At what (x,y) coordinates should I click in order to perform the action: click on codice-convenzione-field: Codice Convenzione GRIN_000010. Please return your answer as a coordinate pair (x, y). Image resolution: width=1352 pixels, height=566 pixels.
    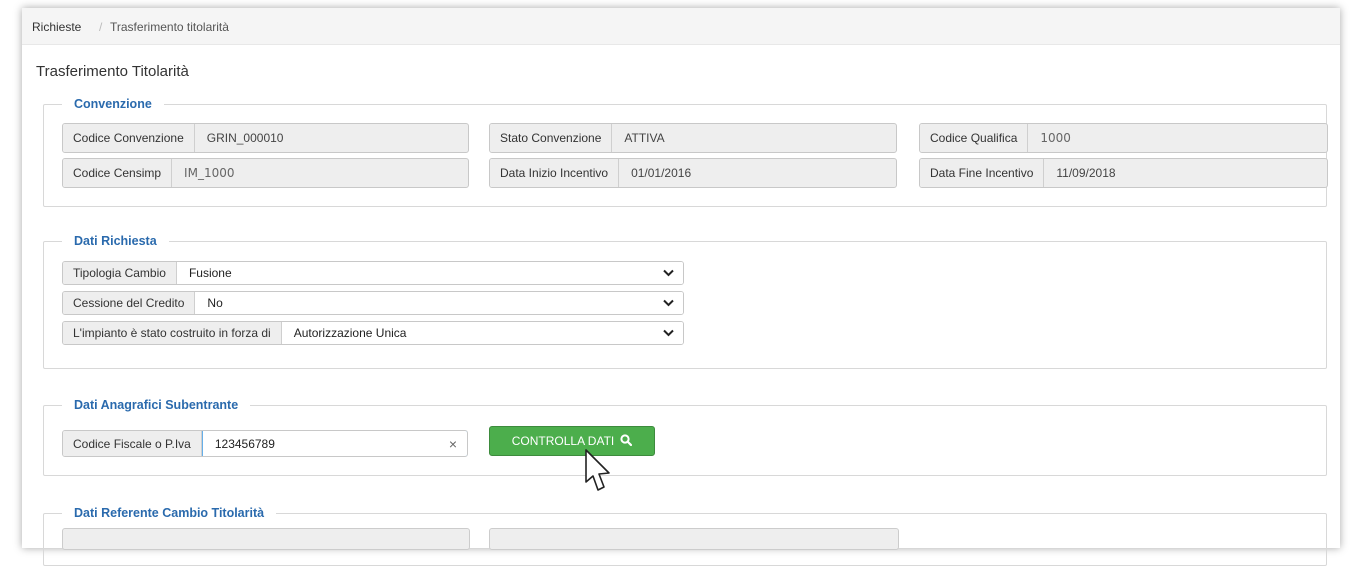
    Looking at the image, I should click on (265, 138).